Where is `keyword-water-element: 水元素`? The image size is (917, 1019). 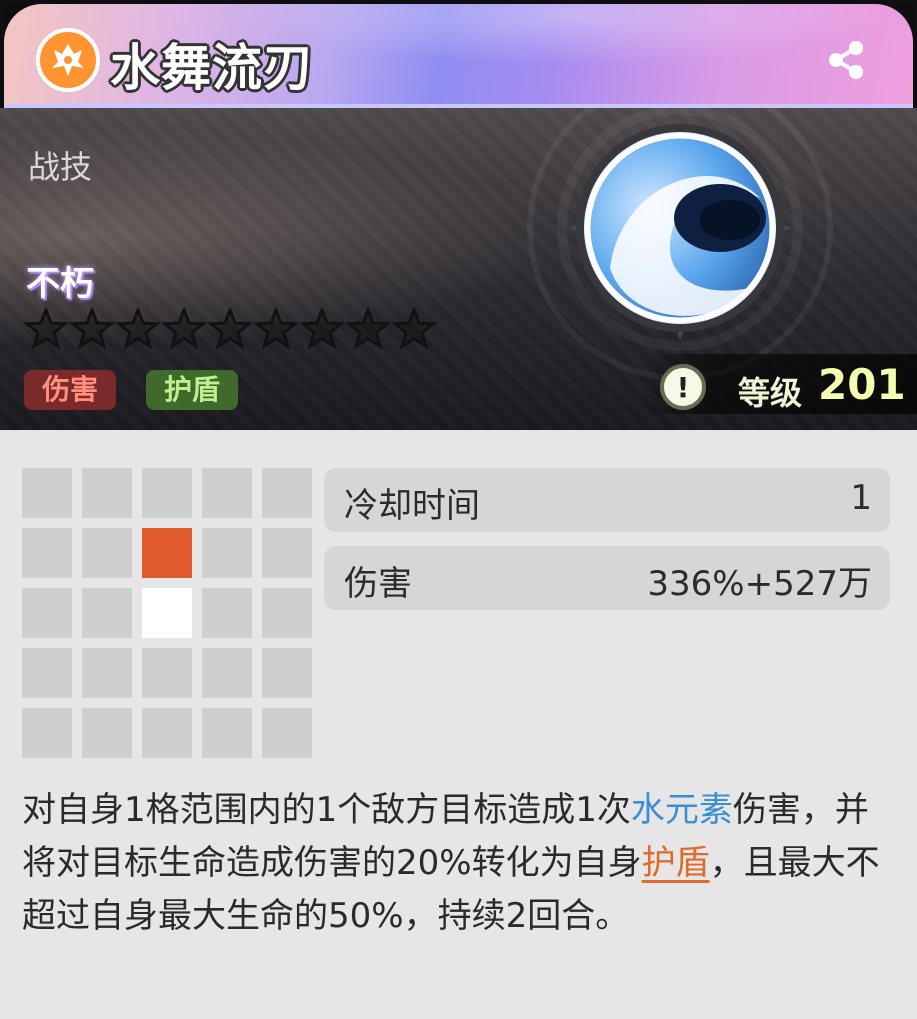 keyword-water-element: 水元素 is located at coordinates (681, 810).